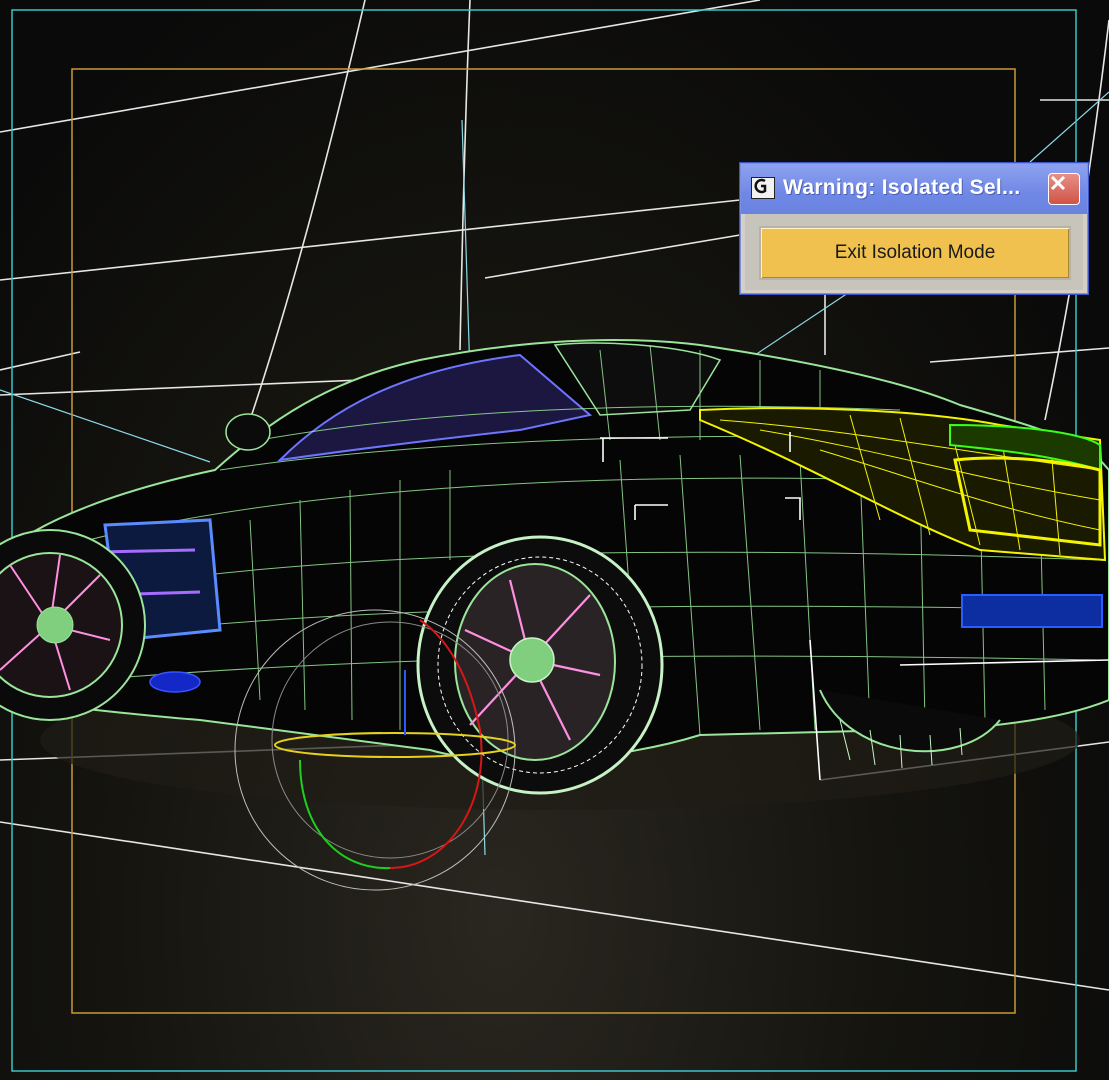 The width and height of the screenshot is (1109, 1080). I want to click on close-button, so click(1064, 189).